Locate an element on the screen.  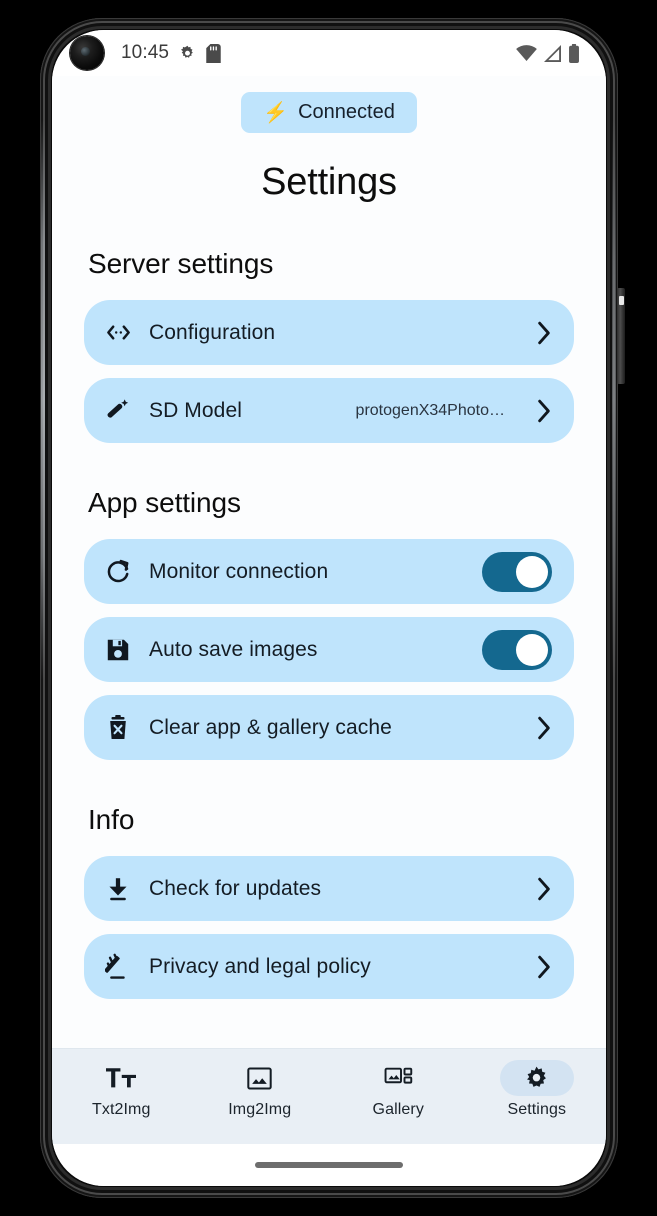
settings-row-label: Auto save images is located at coordinates (233, 649).